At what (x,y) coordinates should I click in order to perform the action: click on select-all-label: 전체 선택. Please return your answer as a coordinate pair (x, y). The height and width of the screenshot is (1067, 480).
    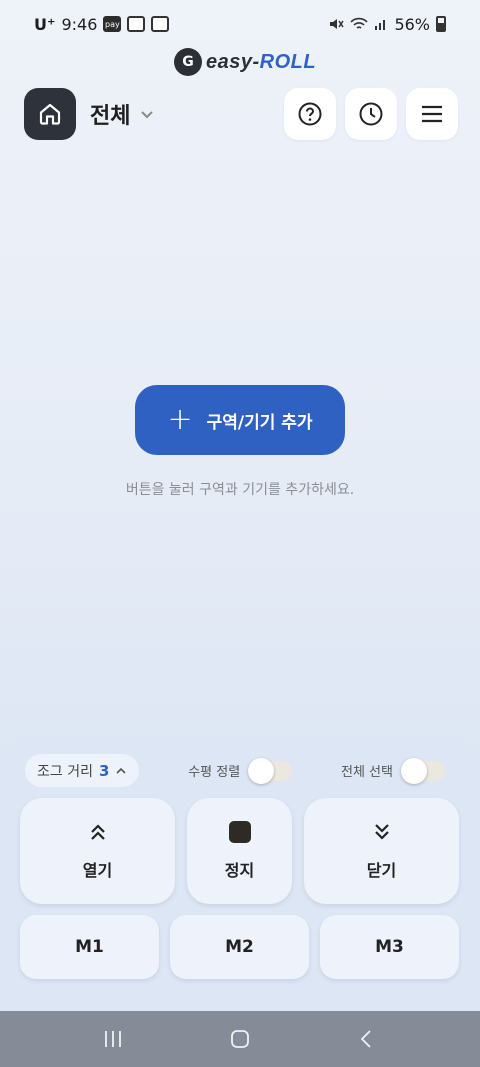
    Looking at the image, I should click on (367, 772).